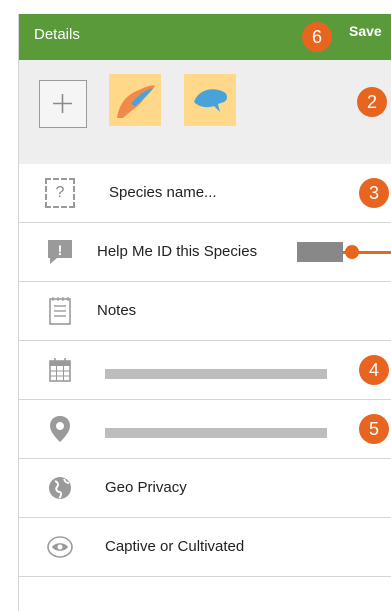  I want to click on notes-icon, so click(60, 311).